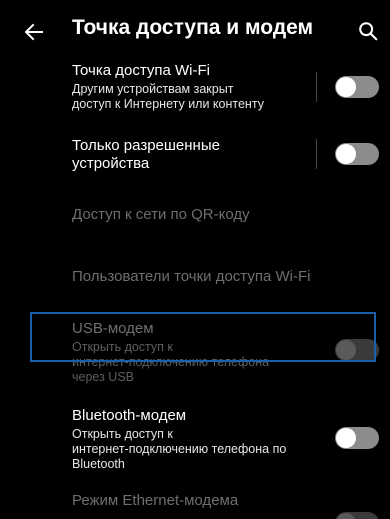  I want to click on setting-hotspot-users: Пользователи точки доступа Wi-Fi, so click(195, 278).